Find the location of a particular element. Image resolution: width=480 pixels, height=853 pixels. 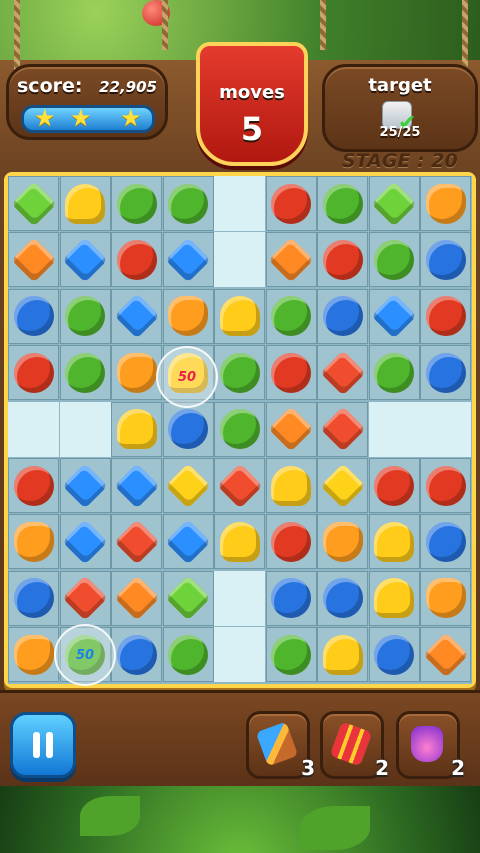

hammer-booster-button: 3 is located at coordinates (280, 745).